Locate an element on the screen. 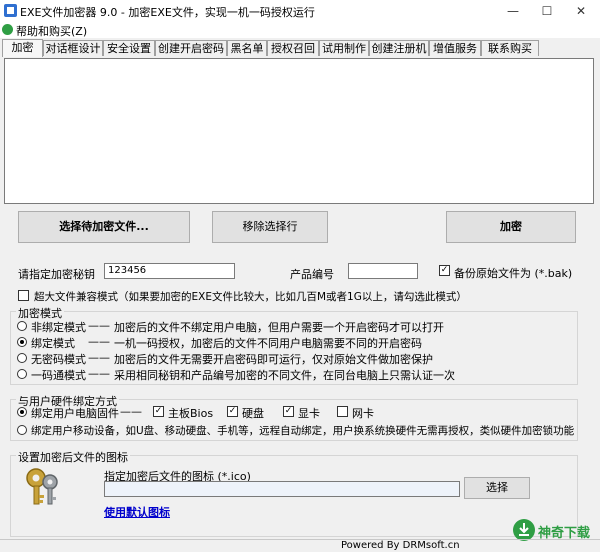 Image resolution: width=600 pixels, height=552 pixels. radio-bound-mode is located at coordinates (22, 342).